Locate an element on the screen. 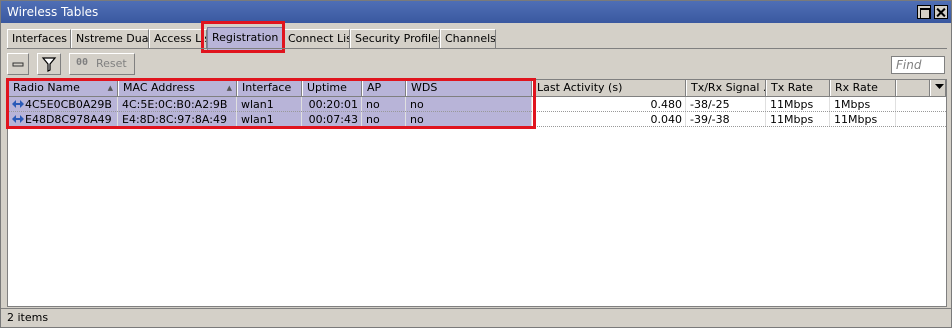 The width and height of the screenshot is (952, 328). dropdown-arrow-icon is located at coordinates (939, 86).